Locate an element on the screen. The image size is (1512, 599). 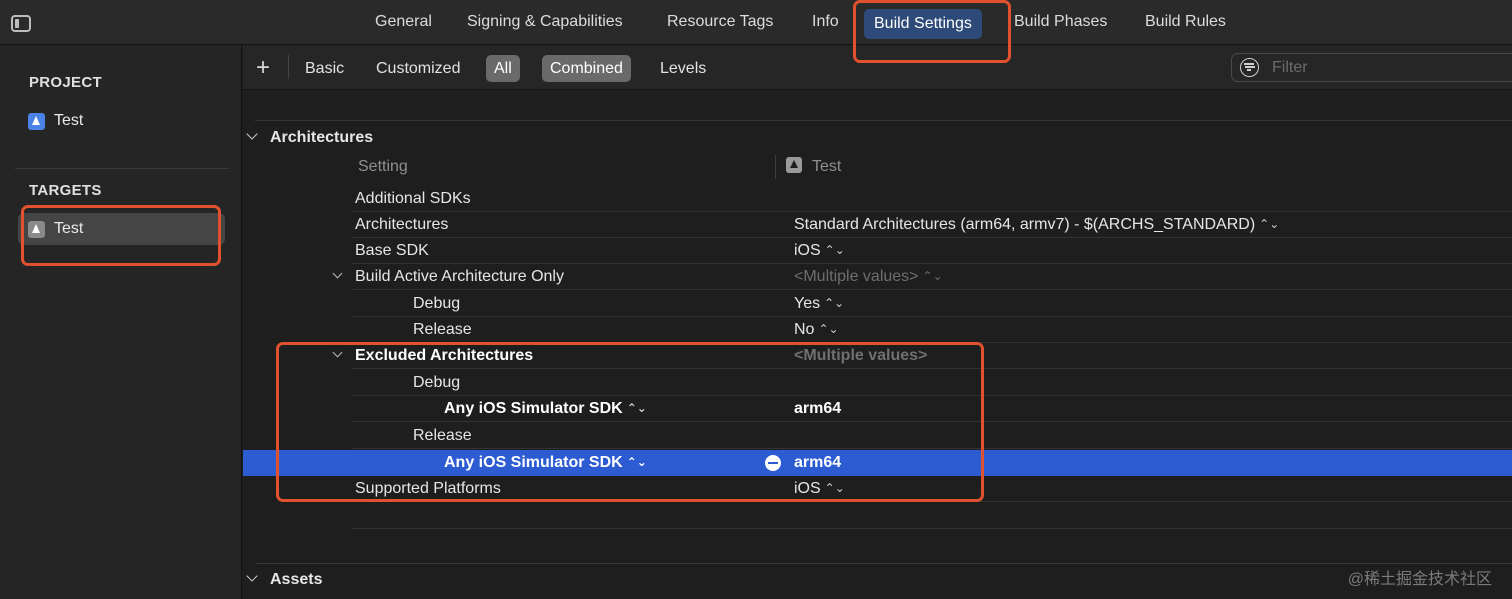
tab-build-rules: Build Rules is located at coordinates (1185, 22).